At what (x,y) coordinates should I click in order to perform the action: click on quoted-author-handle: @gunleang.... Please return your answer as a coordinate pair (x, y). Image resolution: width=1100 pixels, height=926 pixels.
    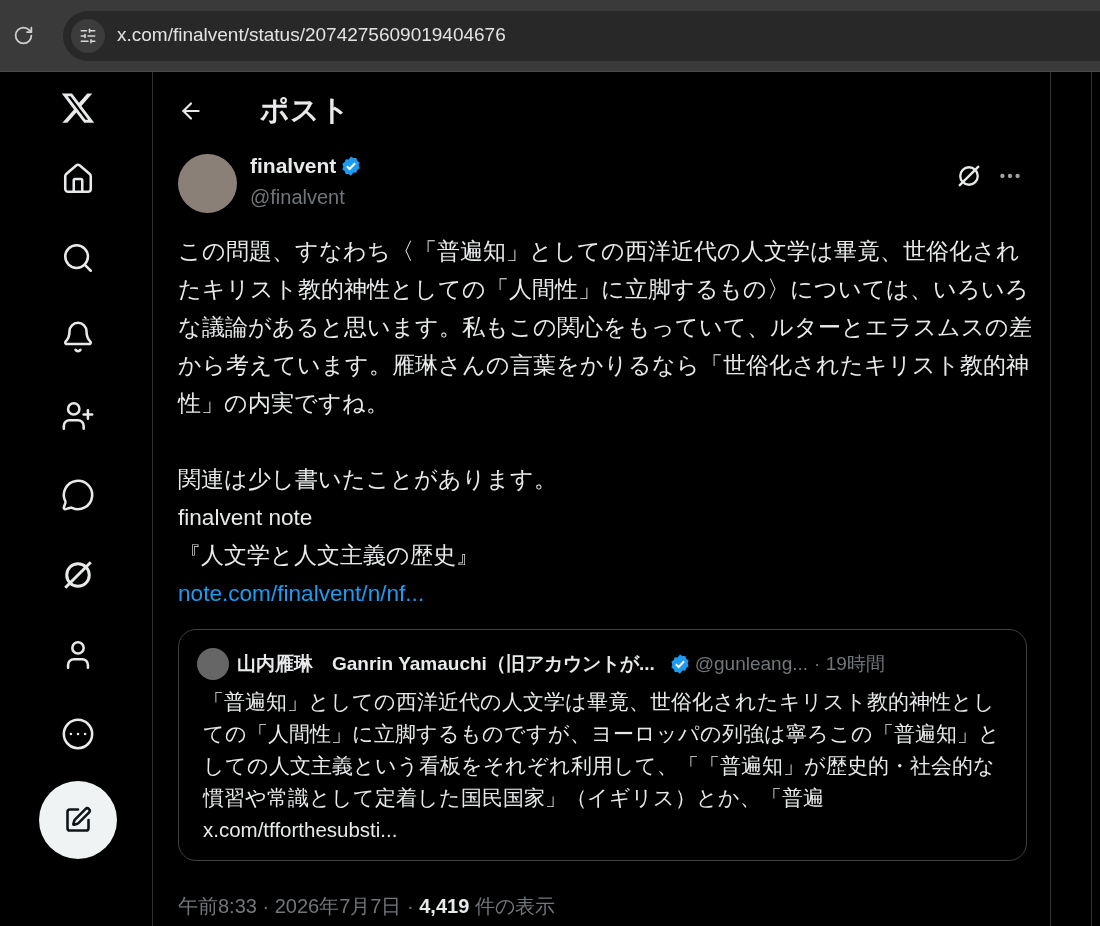
    Looking at the image, I should click on (751, 663).